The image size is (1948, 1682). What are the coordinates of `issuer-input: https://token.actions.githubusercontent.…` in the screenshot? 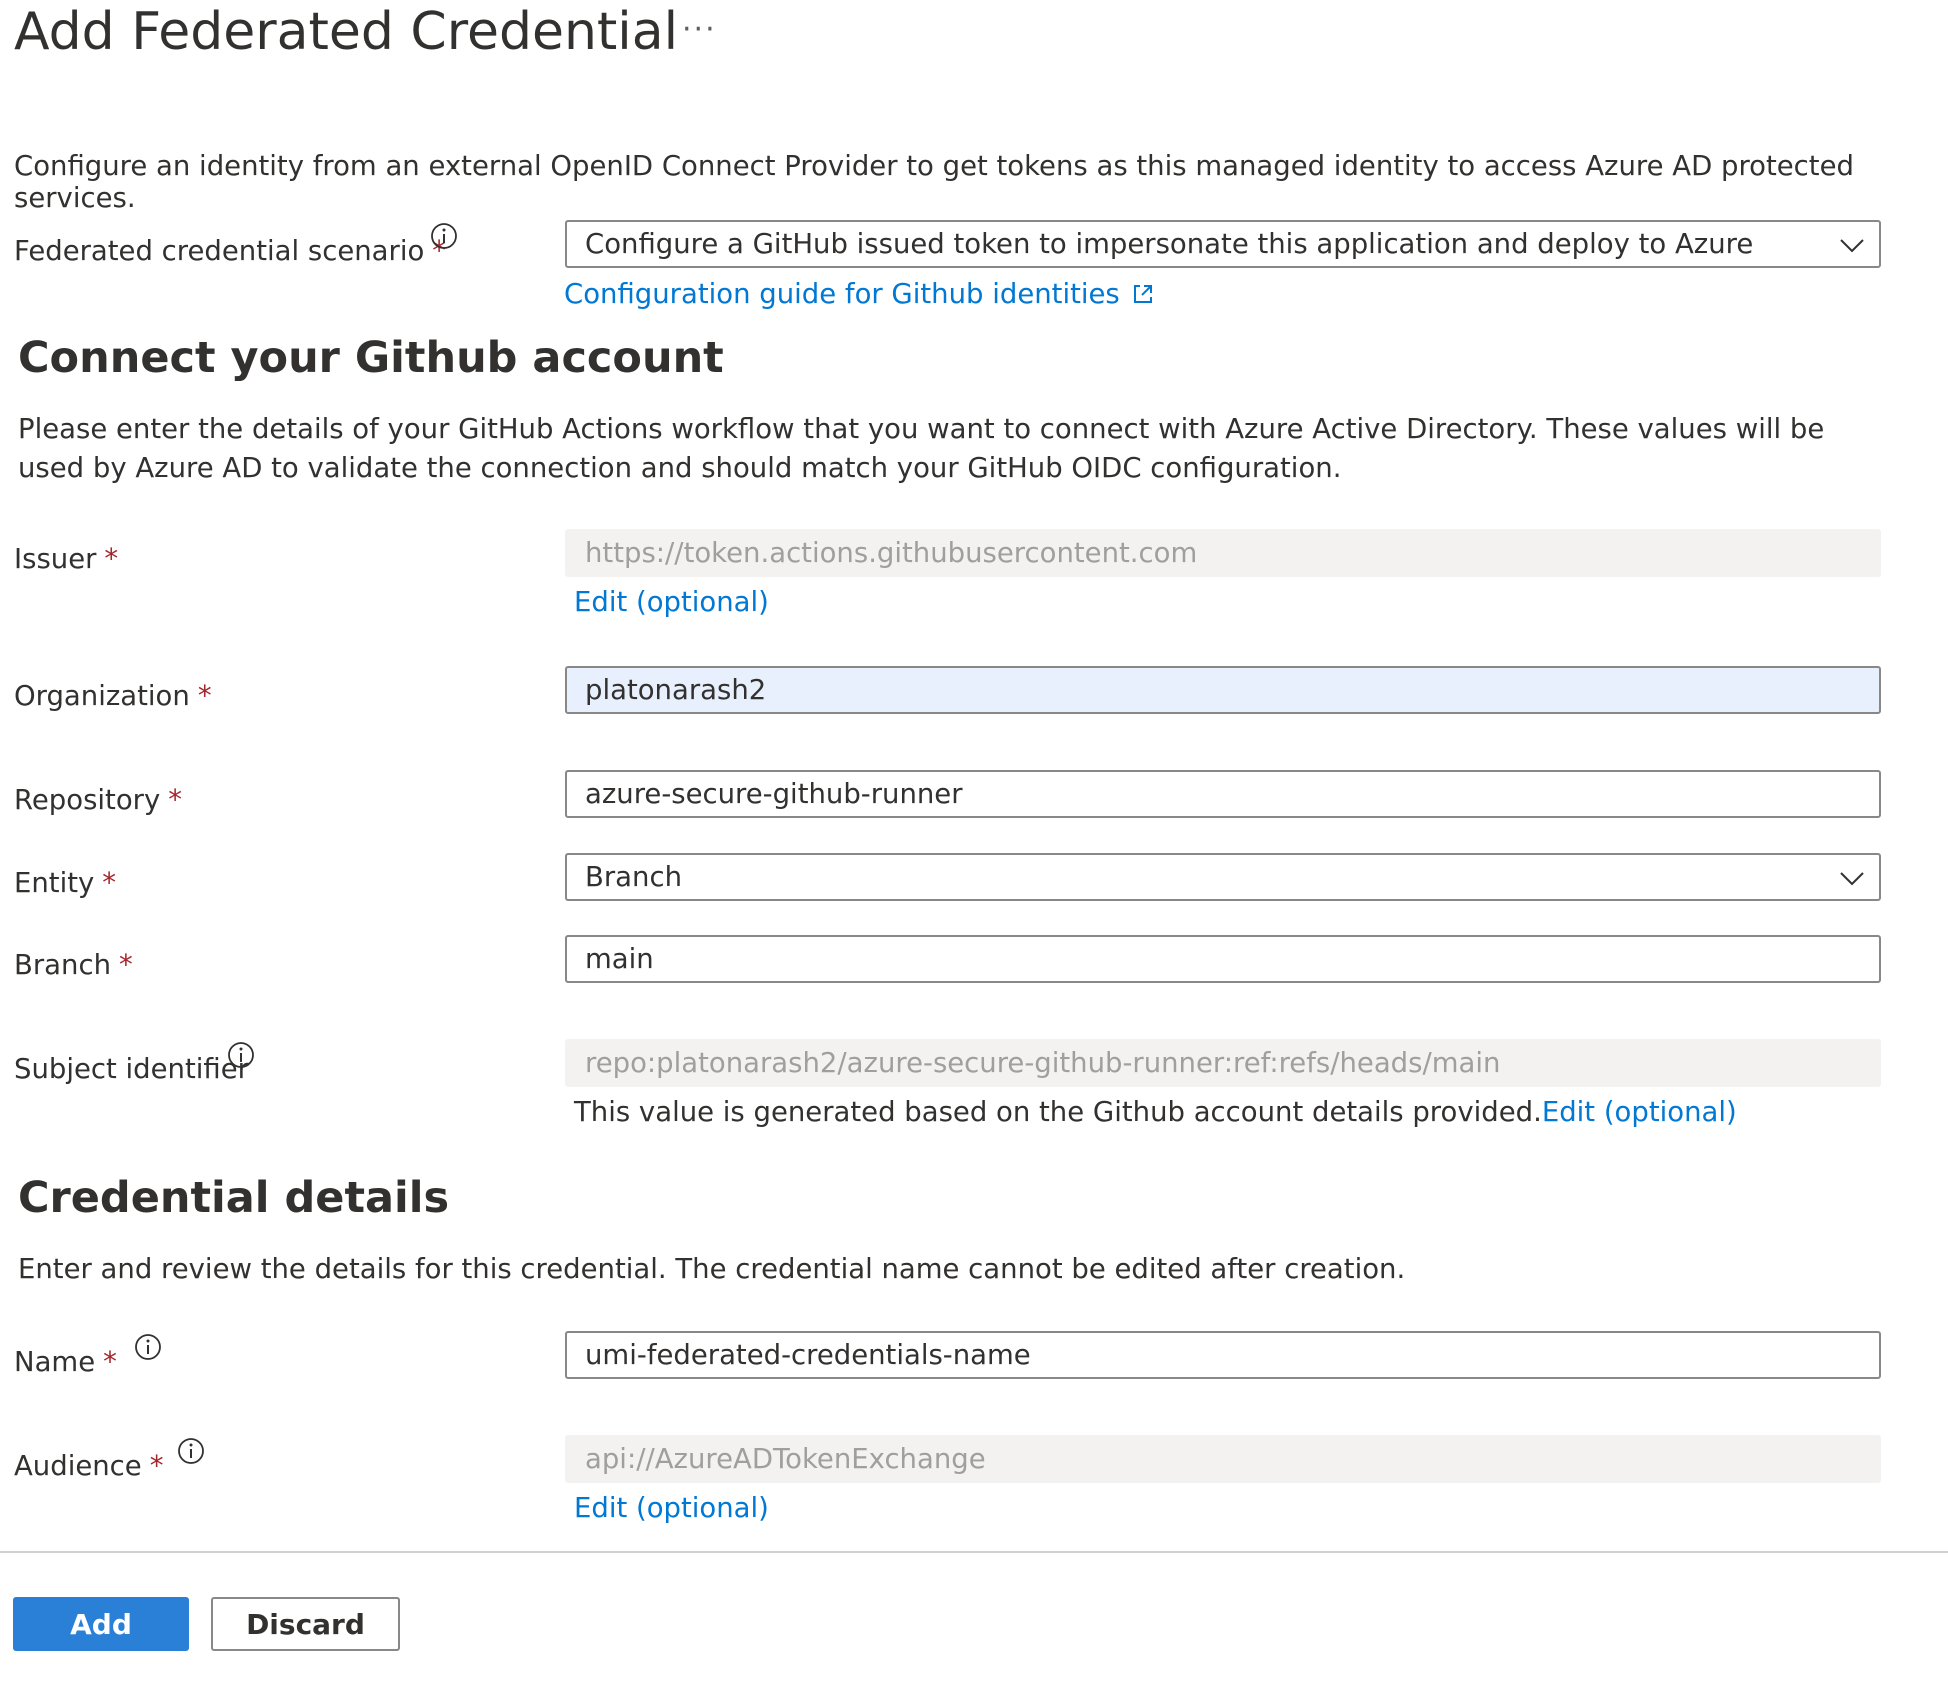 It's located at (1223, 553).